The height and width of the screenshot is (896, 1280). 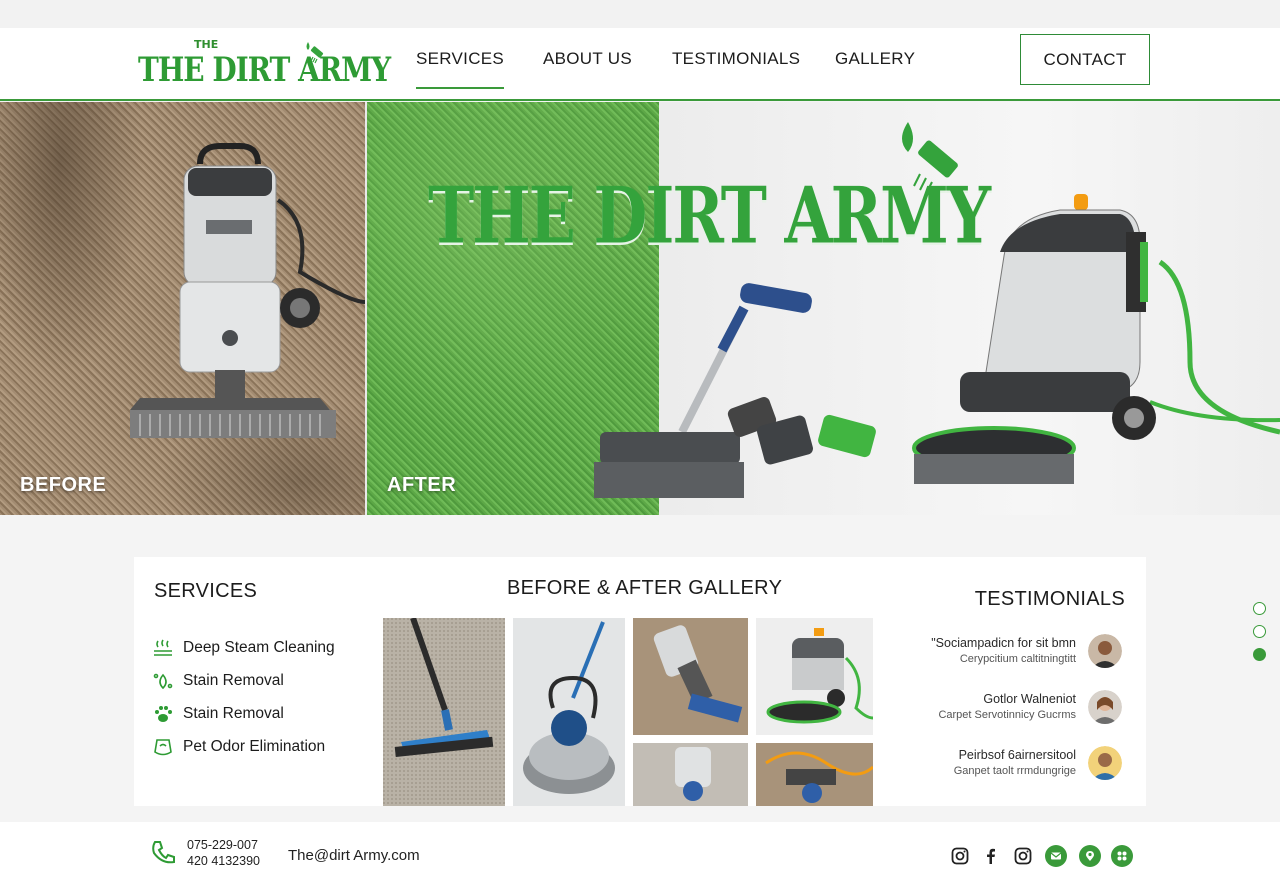 What do you see at coordinates (163, 647) in the screenshot?
I see `steam-icon` at bounding box center [163, 647].